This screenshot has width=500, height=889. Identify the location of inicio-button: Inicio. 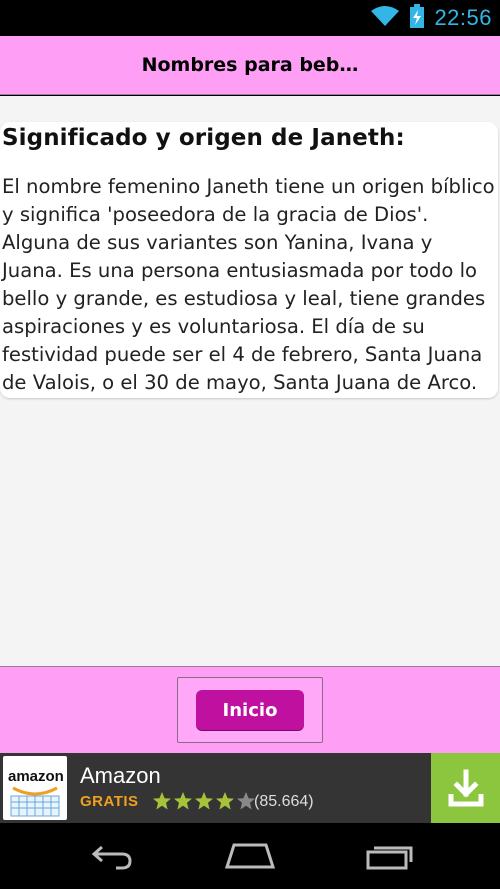
(250, 710).